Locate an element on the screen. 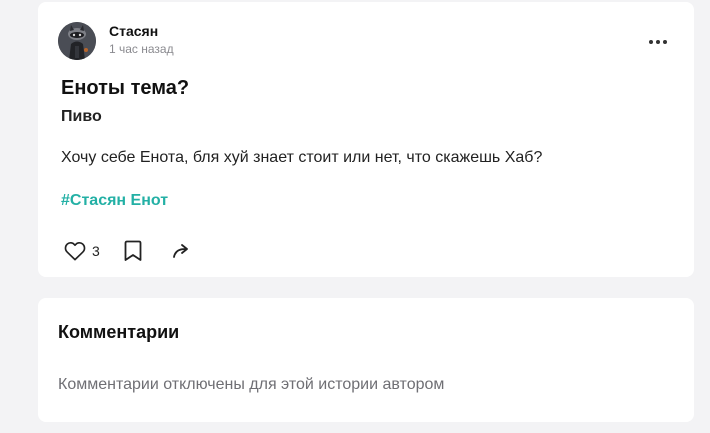  author-avatar is located at coordinates (77, 41).